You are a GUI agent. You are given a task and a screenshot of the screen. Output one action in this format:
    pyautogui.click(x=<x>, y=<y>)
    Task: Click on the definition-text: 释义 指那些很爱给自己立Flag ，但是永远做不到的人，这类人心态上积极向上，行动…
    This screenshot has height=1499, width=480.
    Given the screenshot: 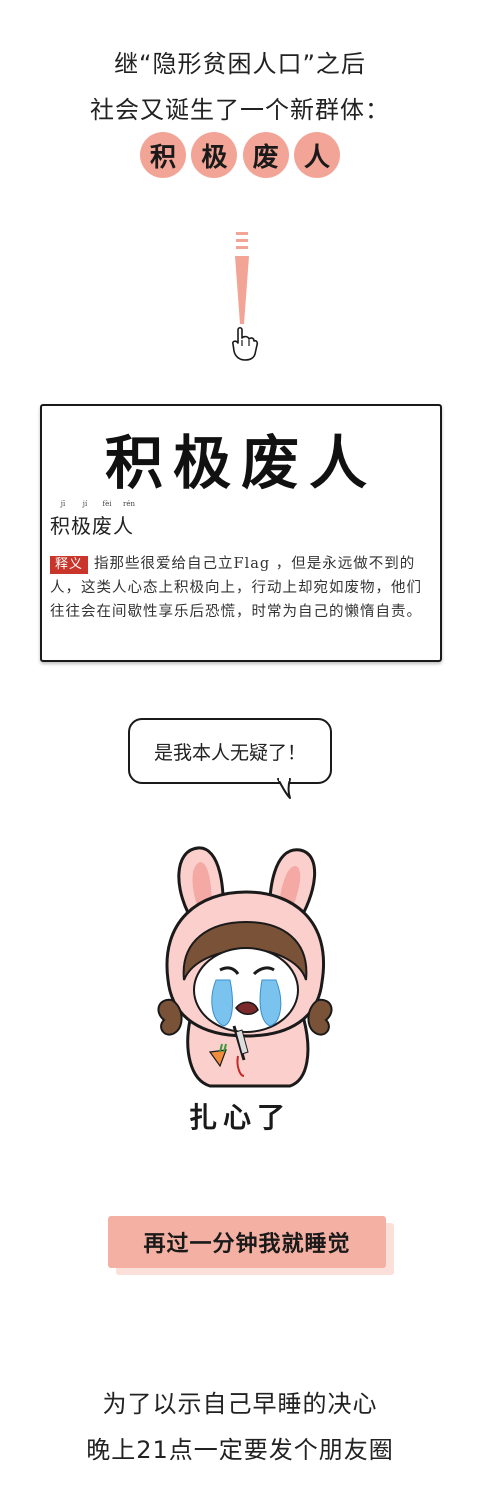 What is the action you would take?
    pyautogui.click(x=242, y=588)
    